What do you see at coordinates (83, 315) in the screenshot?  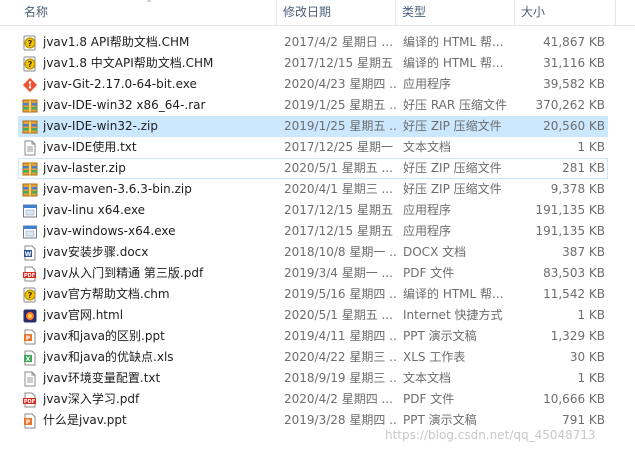 I see `file-name: jvav官网.html` at bounding box center [83, 315].